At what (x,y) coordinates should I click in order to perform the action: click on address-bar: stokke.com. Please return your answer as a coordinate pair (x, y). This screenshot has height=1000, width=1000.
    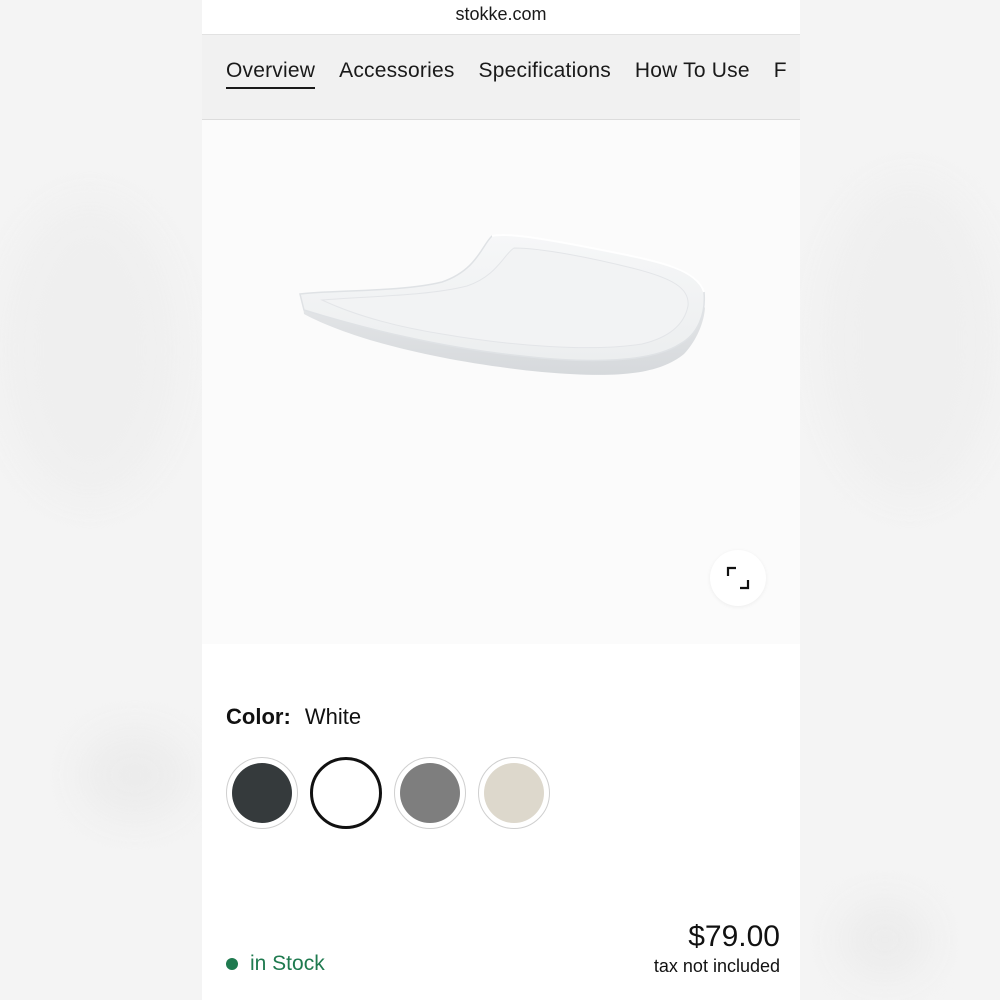
    Looking at the image, I should click on (501, 17).